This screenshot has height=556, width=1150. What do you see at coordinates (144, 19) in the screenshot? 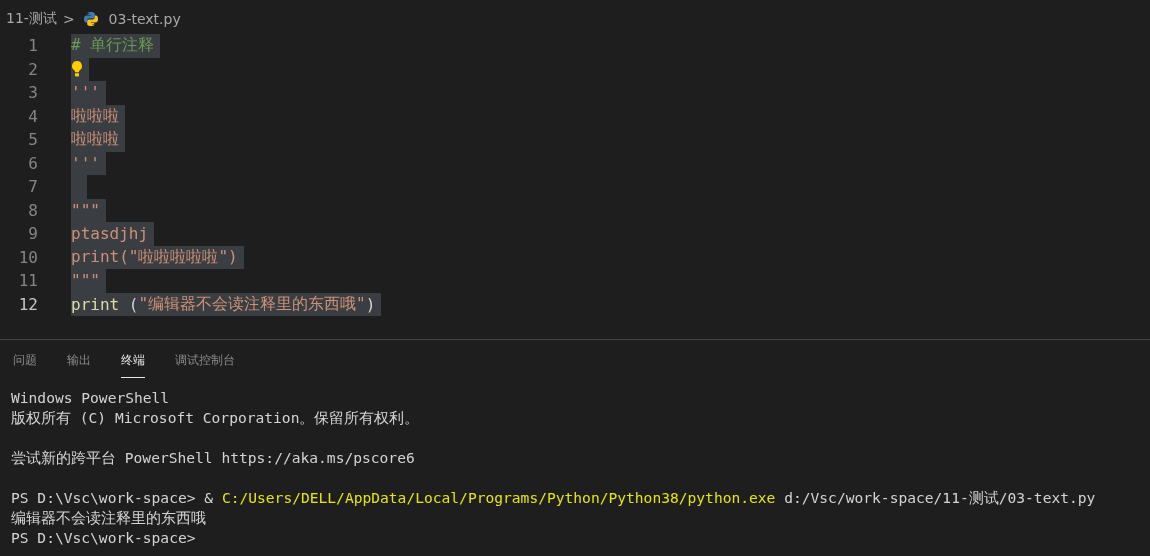
I see `breadcrumb-file: 03-text.py` at bounding box center [144, 19].